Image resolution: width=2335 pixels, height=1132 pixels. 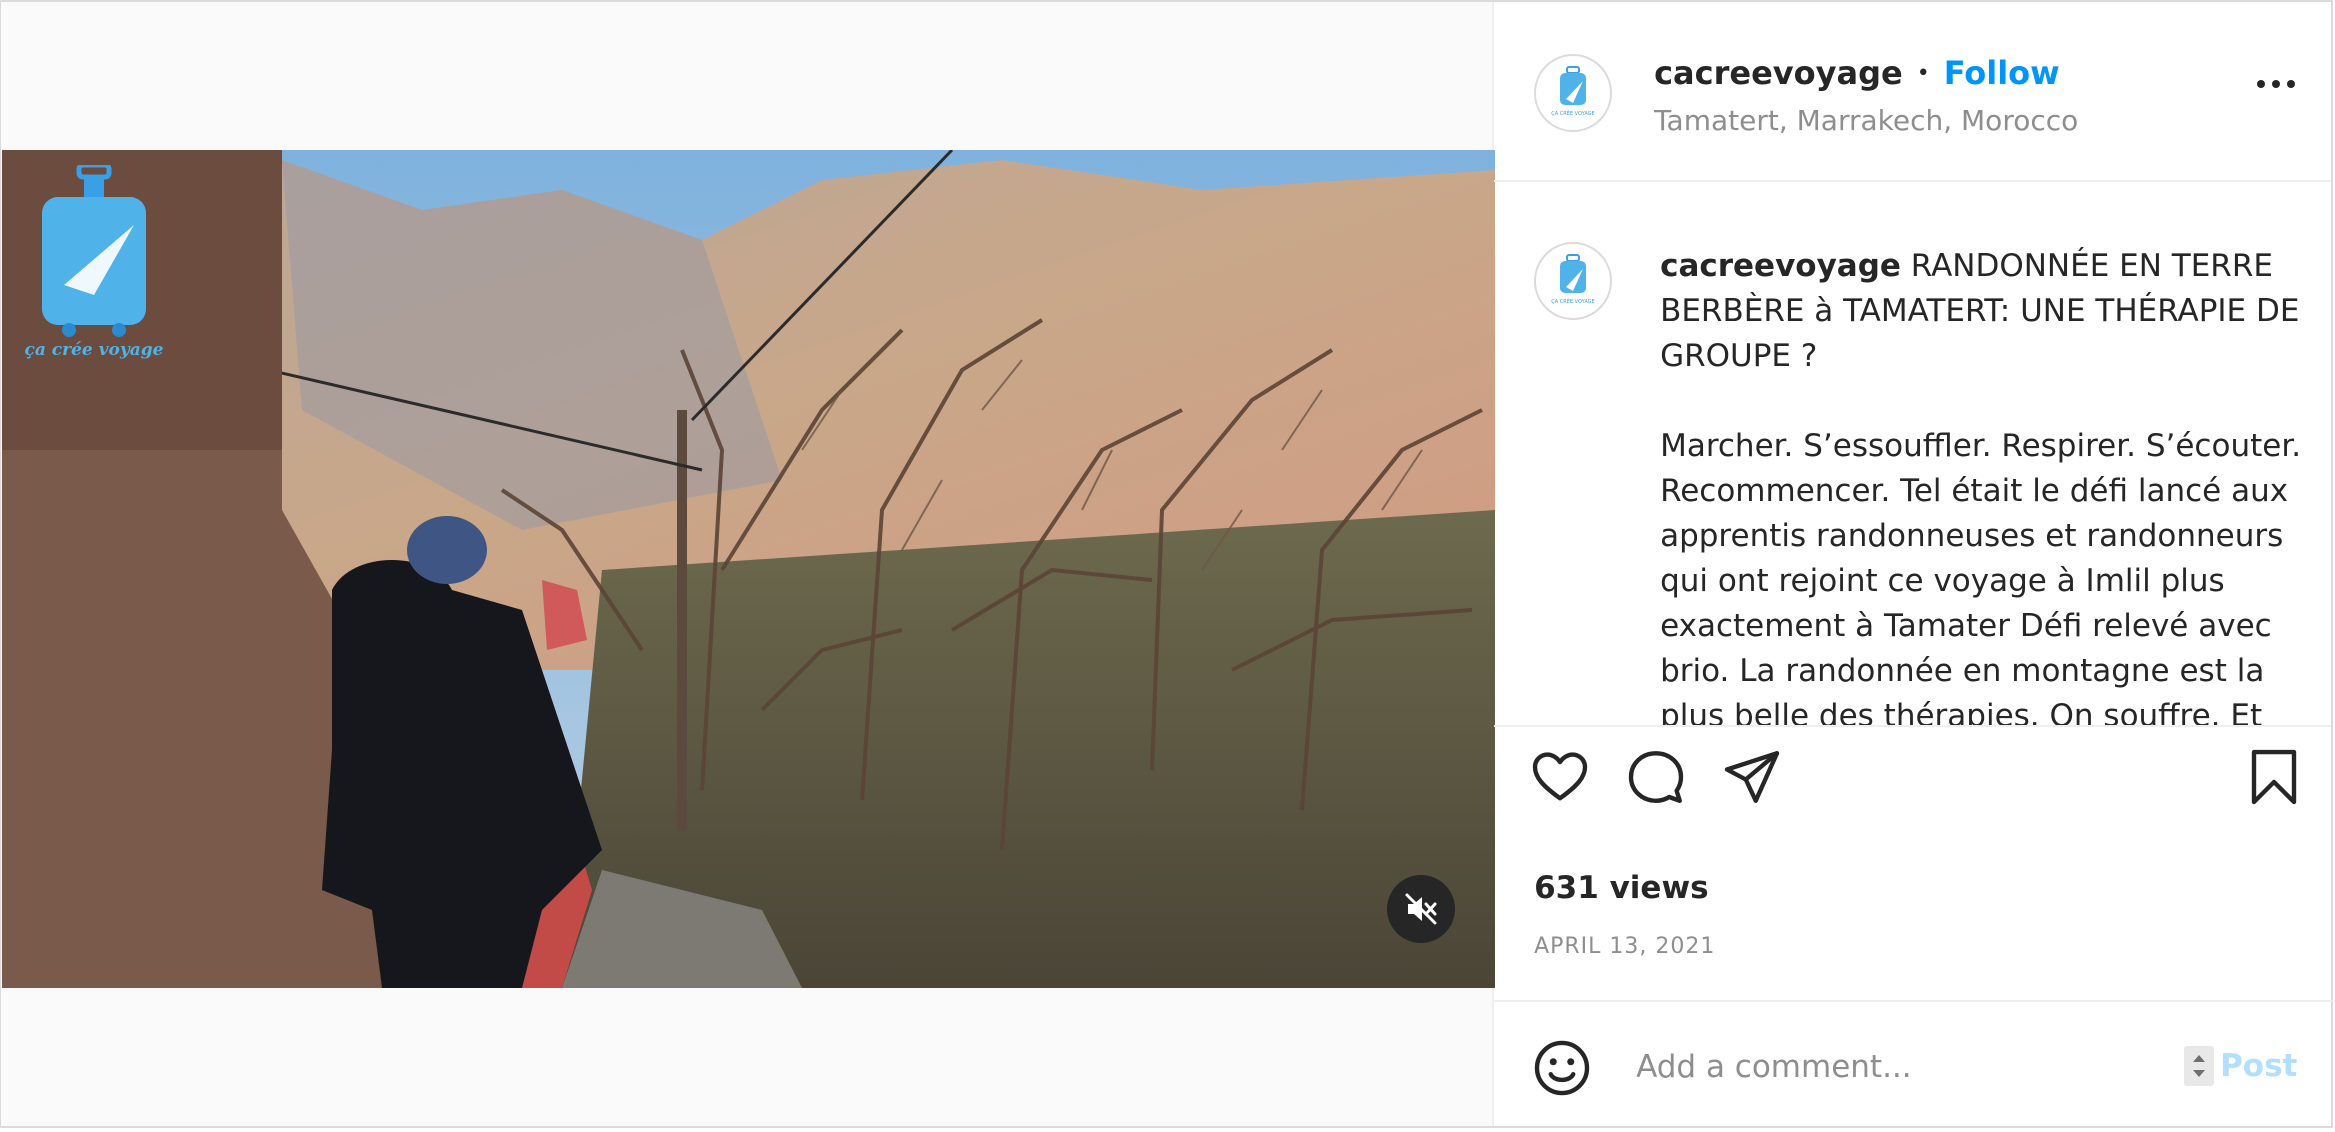 I want to click on emoji-icon, so click(x=1562, y=1068).